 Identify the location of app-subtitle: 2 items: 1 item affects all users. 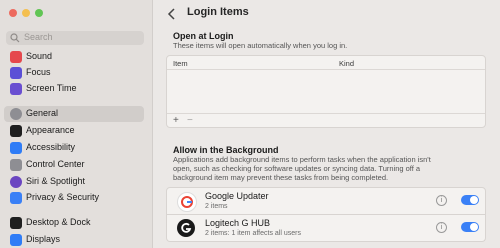
(253, 233).